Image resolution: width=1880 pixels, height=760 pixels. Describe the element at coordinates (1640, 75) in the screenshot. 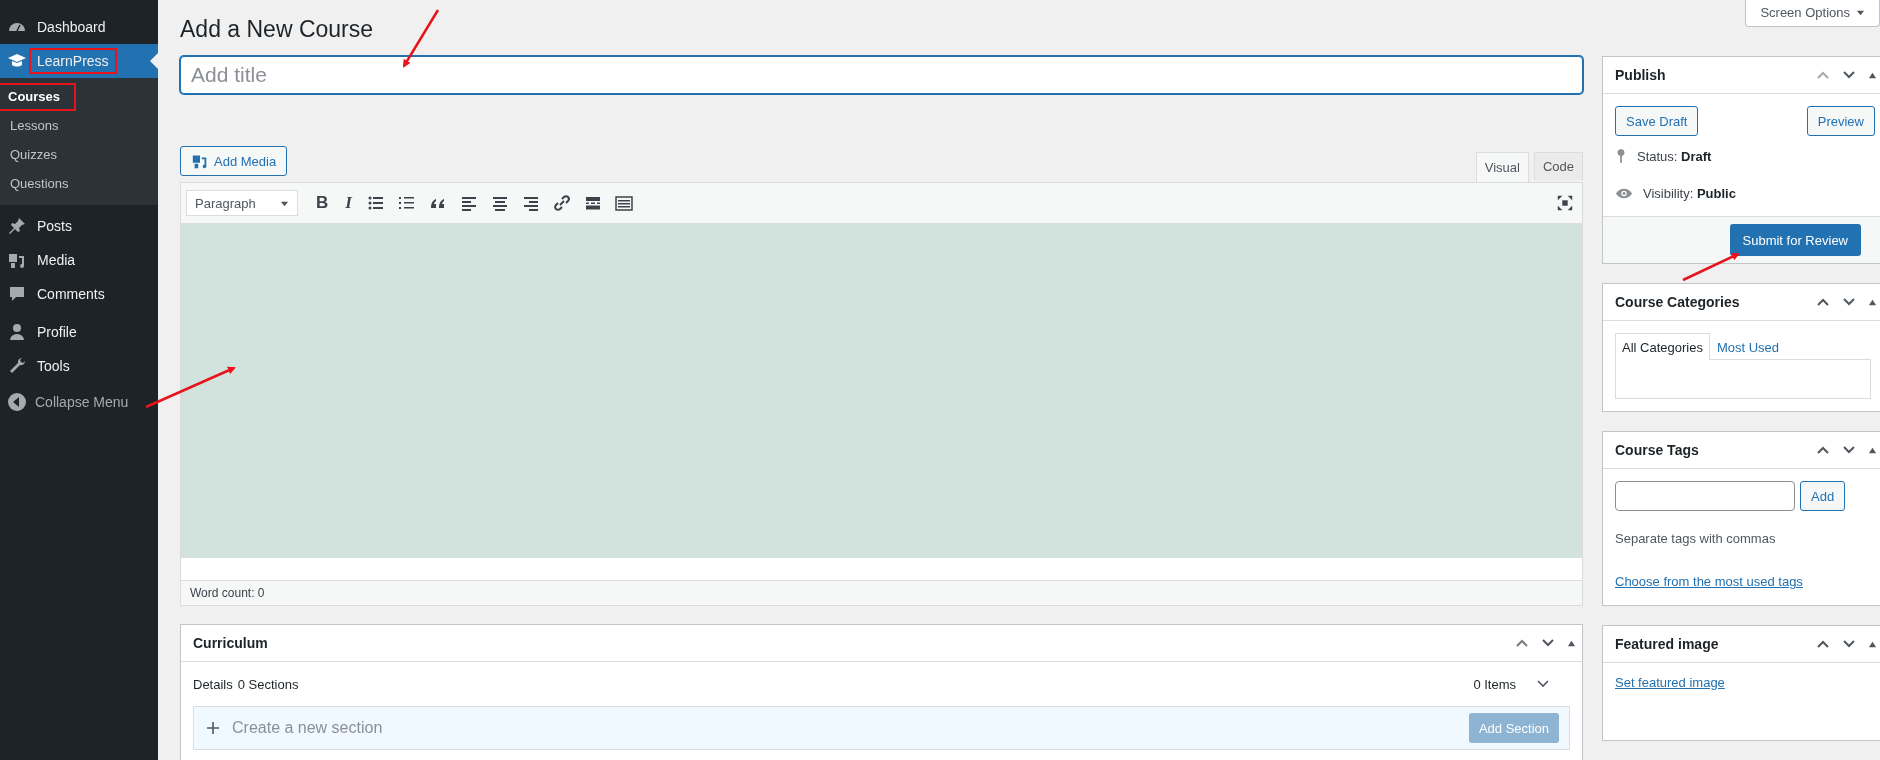

I see `box-title: Publish` at that location.